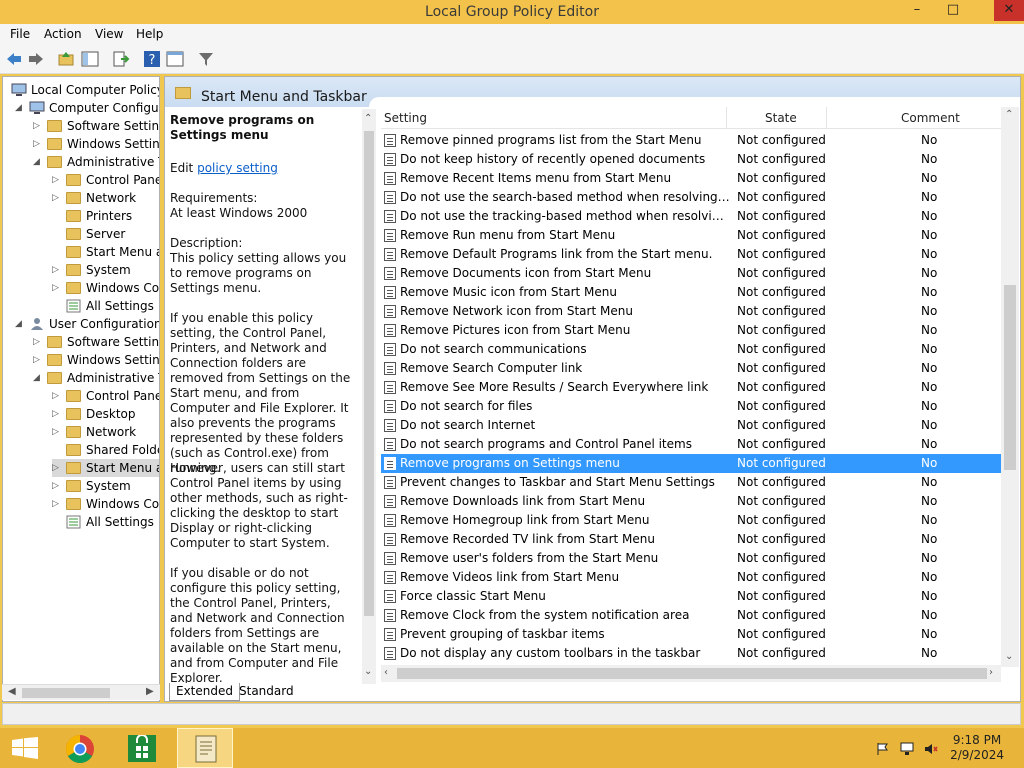 The height and width of the screenshot is (768, 1024). Describe the element at coordinates (510, 577) in the screenshot. I see `setting-name: Remove Videos link from Start Menu` at that location.